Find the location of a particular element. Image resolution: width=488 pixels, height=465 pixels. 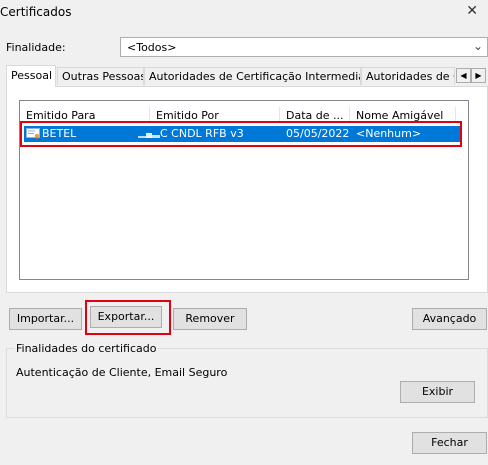

purposes-group-title: Finalidades do certificado is located at coordinates (86, 348).